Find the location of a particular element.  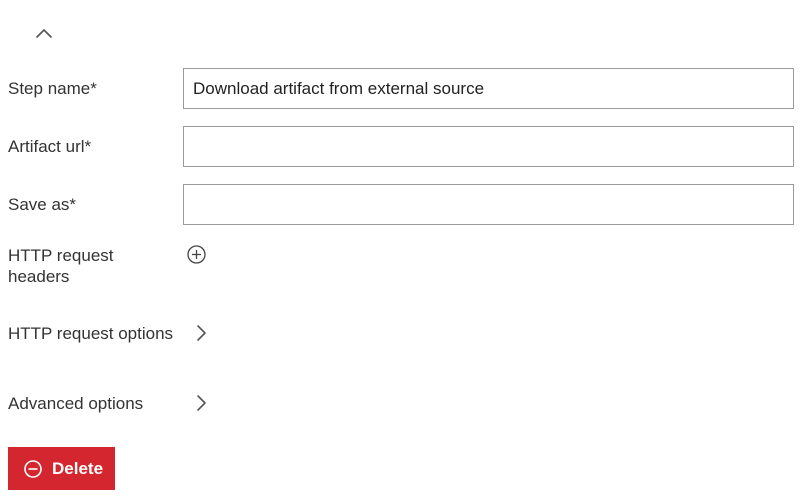

artifact-url-input is located at coordinates (488, 146).